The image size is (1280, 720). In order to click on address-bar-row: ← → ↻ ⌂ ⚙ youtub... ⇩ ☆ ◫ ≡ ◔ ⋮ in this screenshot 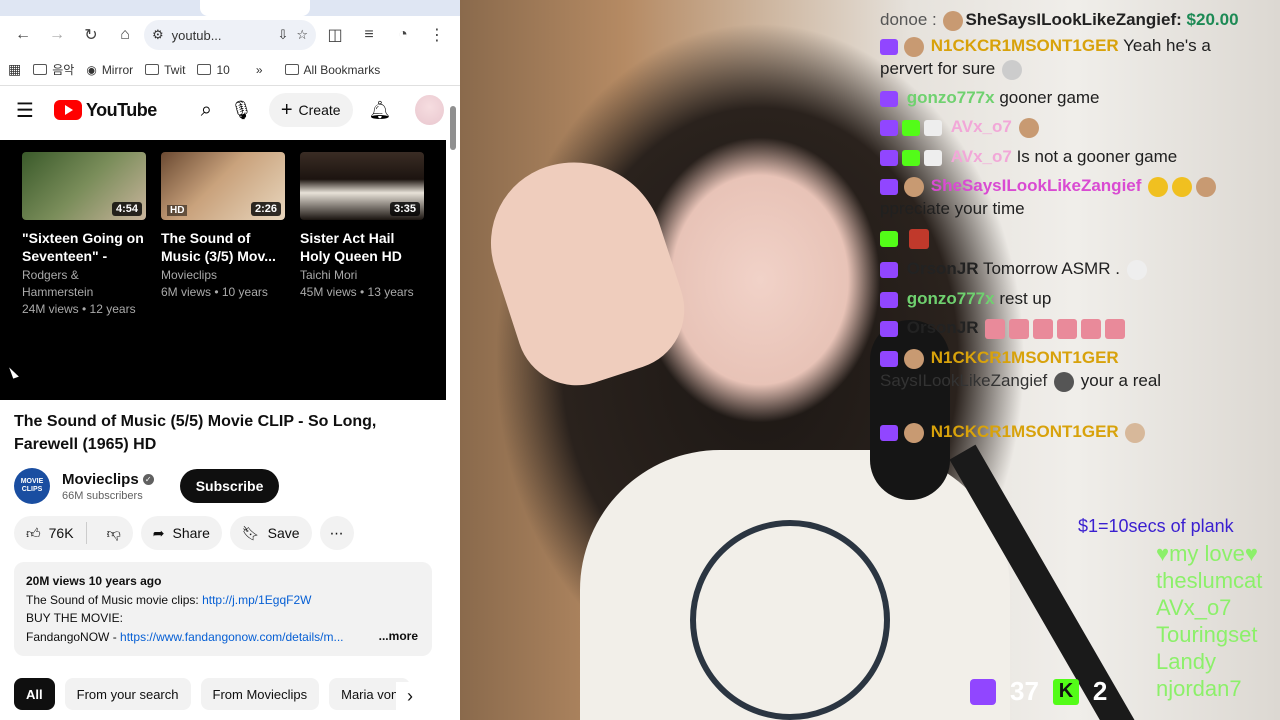, I will do `click(230, 35)`.